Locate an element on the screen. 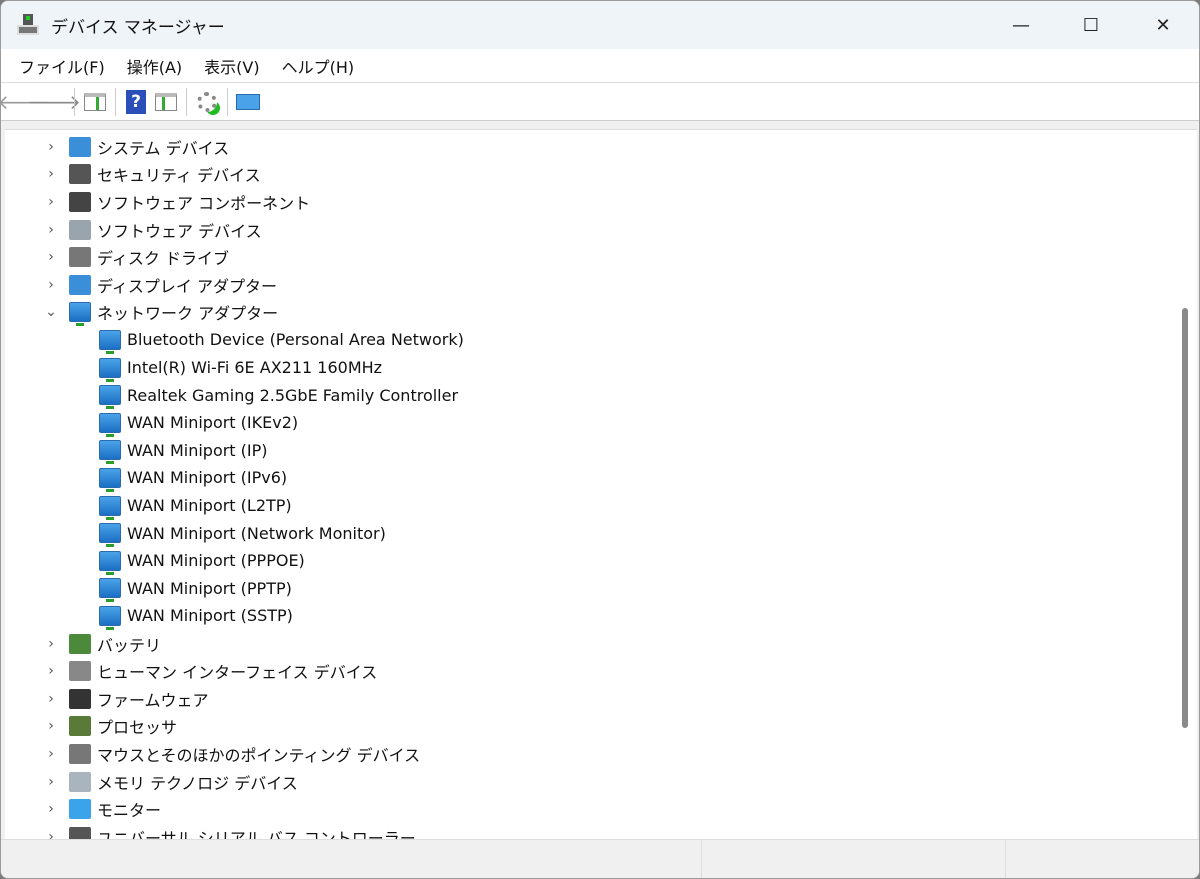 This screenshot has height=879, width=1200. menu-bar: ファイル(F) 操作(A) 表示(V) ヘルプ(H) is located at coordinates (600, 66).